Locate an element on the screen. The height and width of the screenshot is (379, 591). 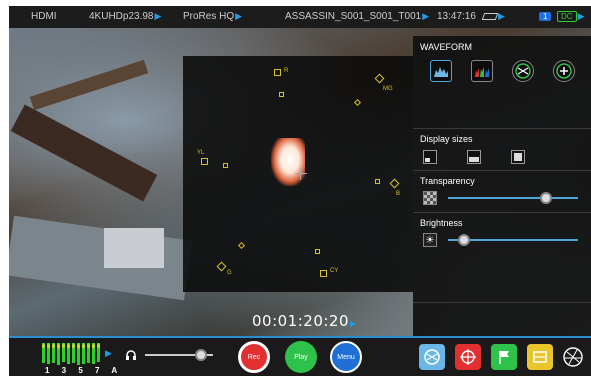
transparency-icon is located at coordinates (430, 198).